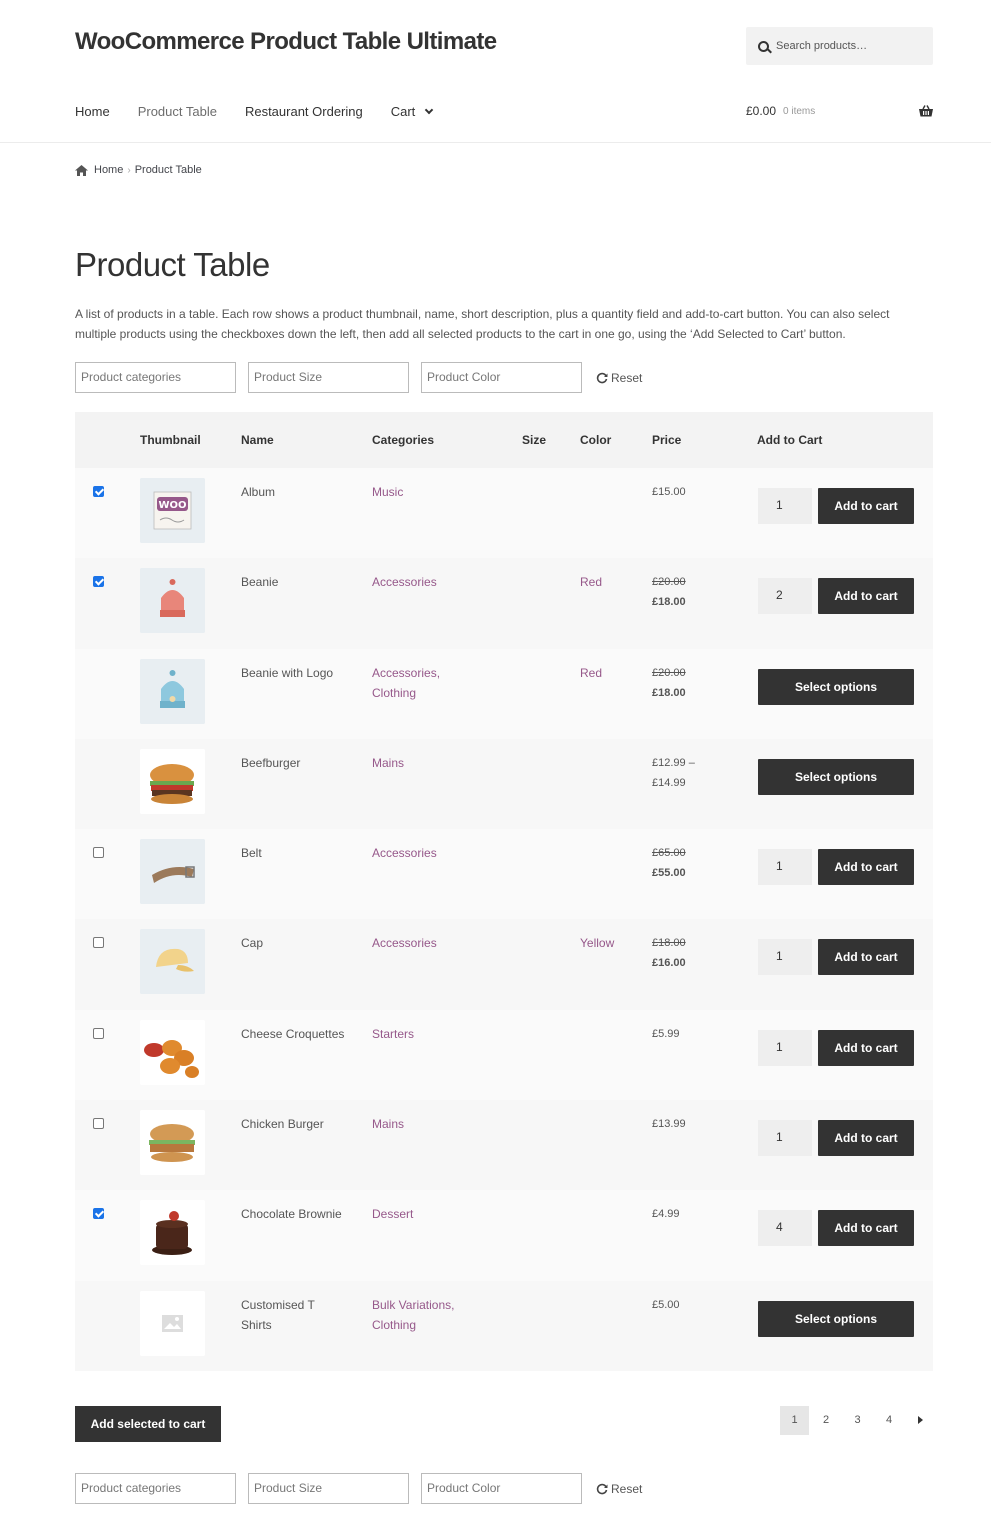 This screenshot has height=1536, width=991. Describe the element at coordinates (293, 1214) in the screenshot. I see `product-name: Chocolate Brownie` at that location.